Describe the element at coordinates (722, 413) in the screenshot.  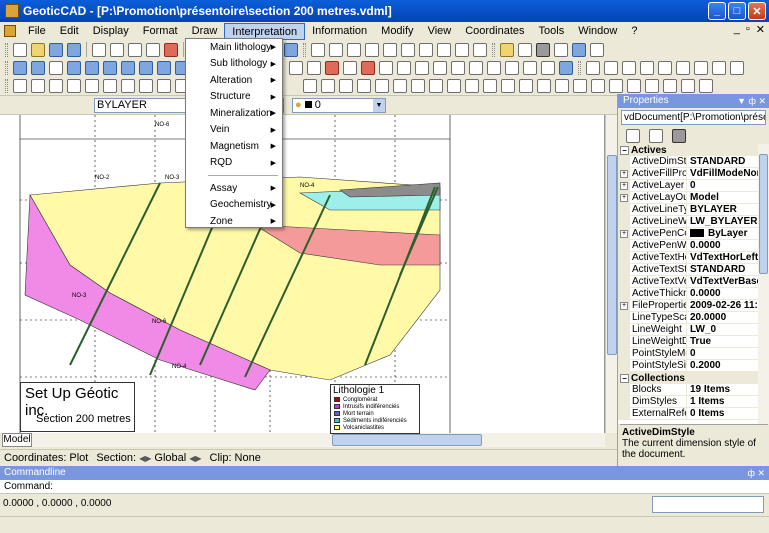
I see `property-value: 0 Items` at that location.